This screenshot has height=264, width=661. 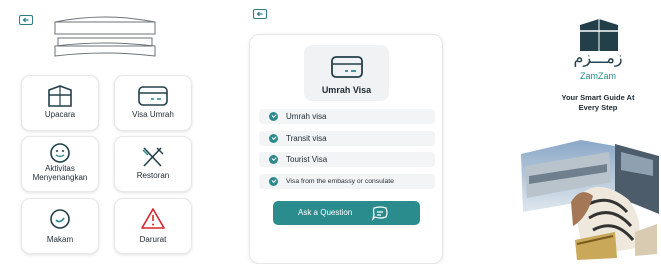 I want to click on mecca-collage-image, so click(x=590, y=200).